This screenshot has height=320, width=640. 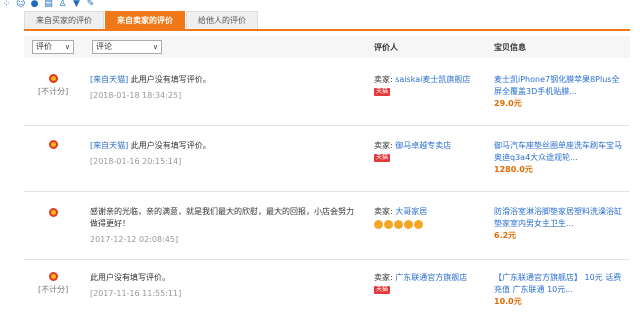 I want to click on seller-cell: 卖家: 大哥家居, so click(x=424, y=219).